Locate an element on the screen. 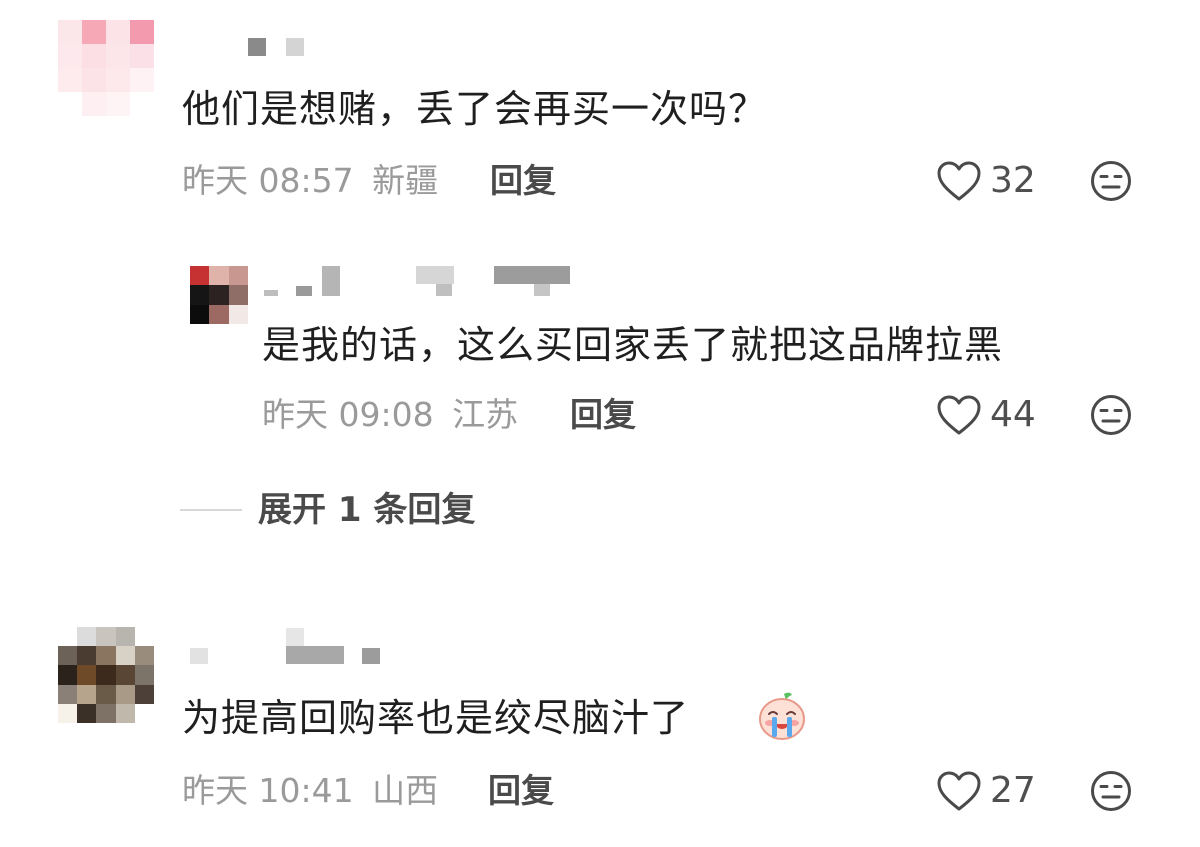  like-button: 44 is located at coordinates (986, 415).